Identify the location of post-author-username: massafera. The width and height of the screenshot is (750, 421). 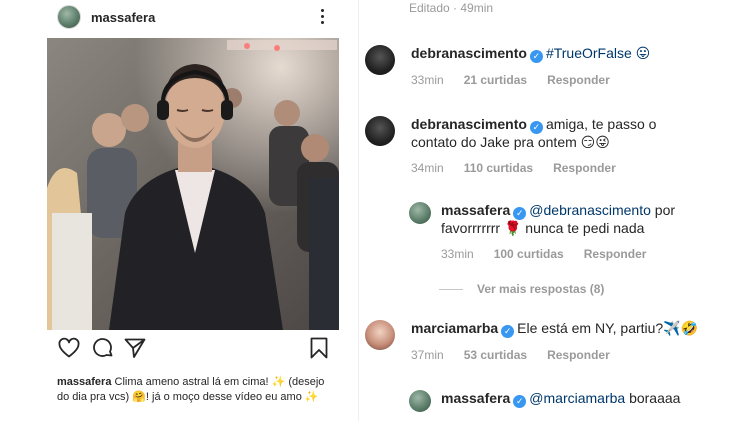
(123, 17).